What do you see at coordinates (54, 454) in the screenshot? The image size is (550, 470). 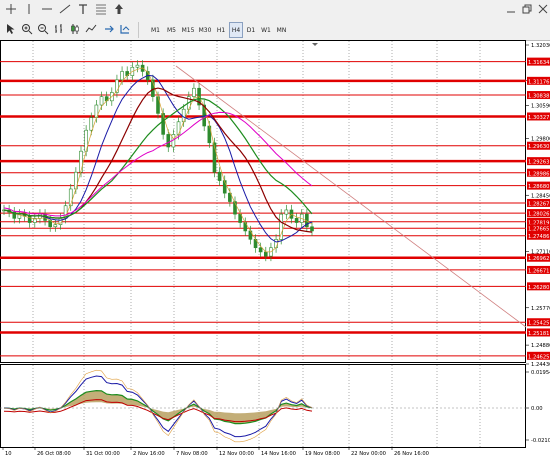 I see `time-axis-label: 26 Oct 08:00` at bounding box center [54, 454].